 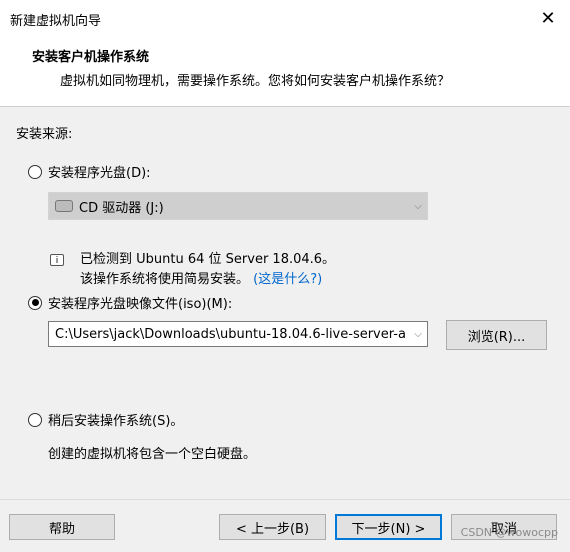 I want to click on wizard-header: 安装客户机操作系统 虚拟机如同物理机，需要操作系统。您将如何安装客户机操作系统？, so click(x=285, y=70).